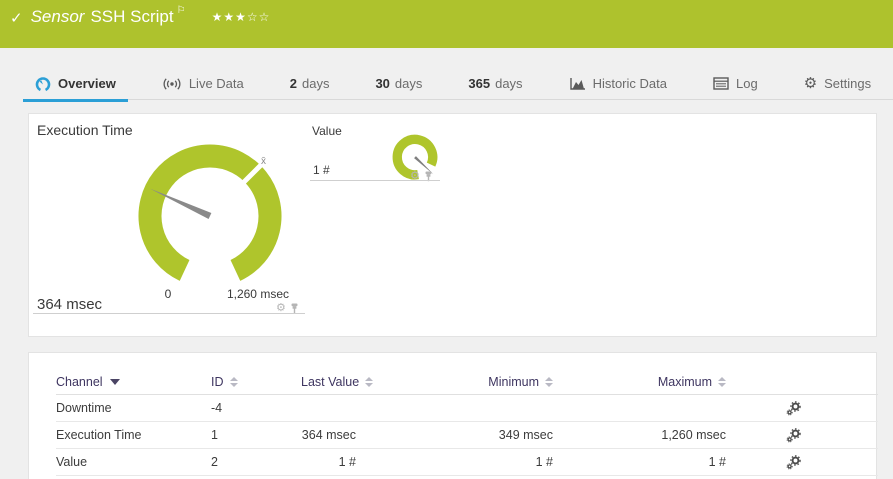  I want to click on tab-365-days: 365 days, so click(495, 84).